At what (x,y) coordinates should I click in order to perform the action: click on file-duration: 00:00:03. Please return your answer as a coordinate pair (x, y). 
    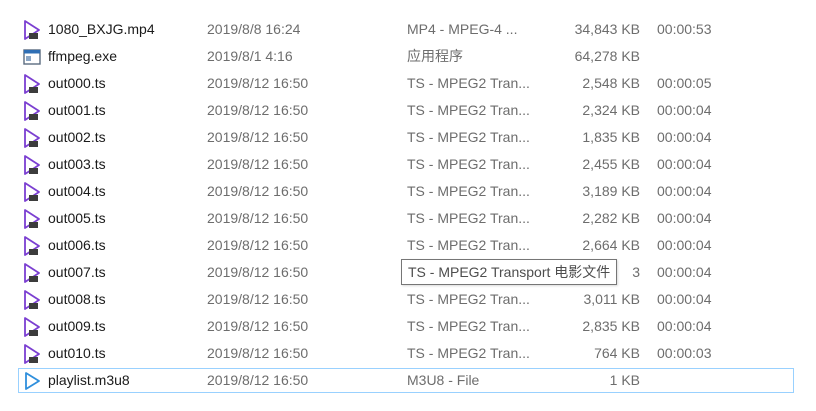
    Looking at the image, I should click on (684, 353).